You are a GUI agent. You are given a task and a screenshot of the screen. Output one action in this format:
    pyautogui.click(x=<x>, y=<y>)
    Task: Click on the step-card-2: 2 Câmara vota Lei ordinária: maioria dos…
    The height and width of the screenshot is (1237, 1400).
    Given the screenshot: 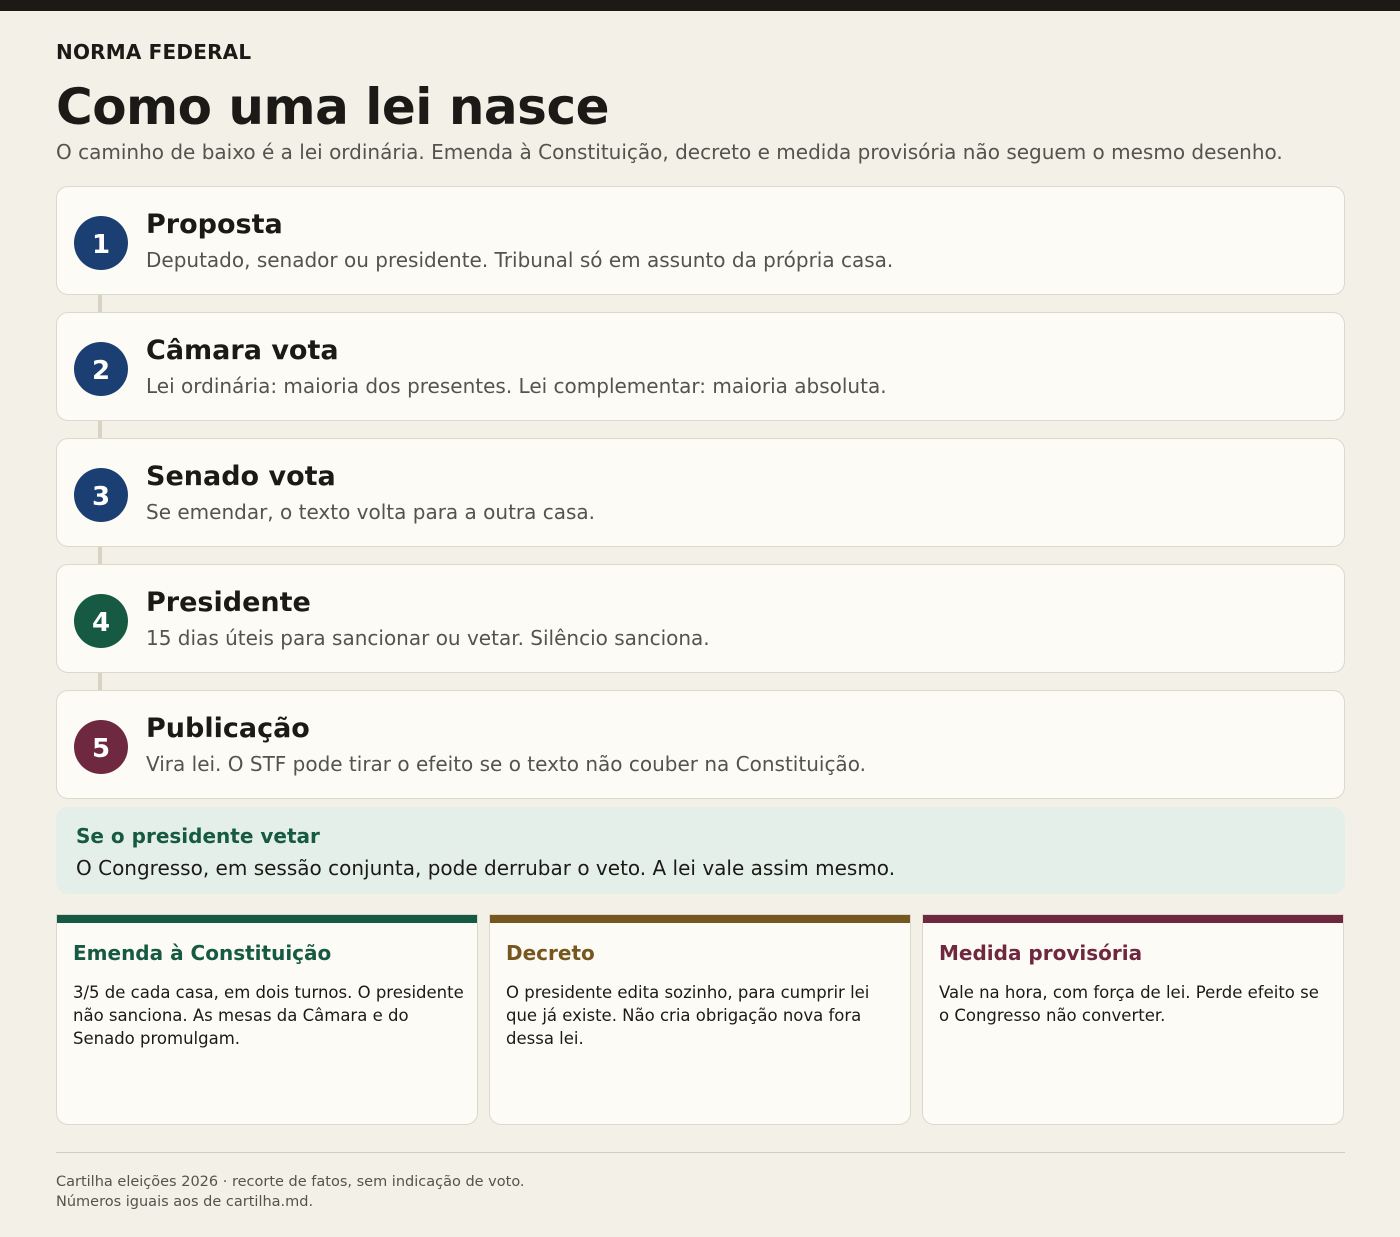 What is the action you would take?
    pyautogui.click(x=700, y=366)
    